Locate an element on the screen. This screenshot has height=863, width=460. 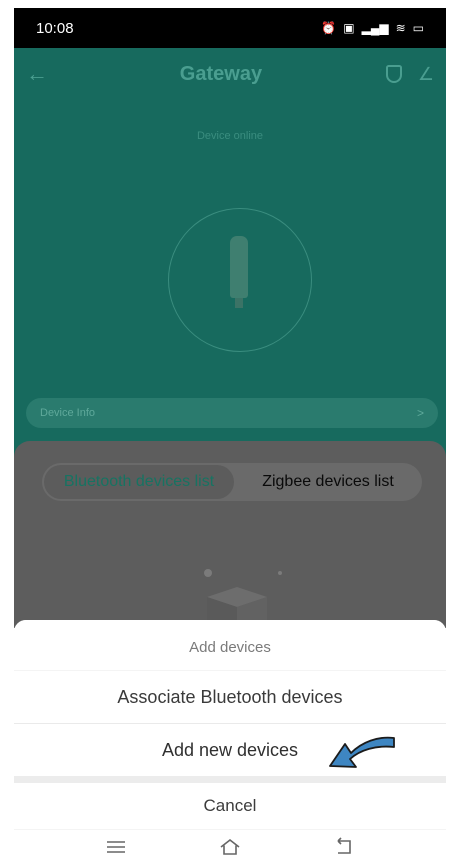
back-arrow-icon: ← is located at coordinates (41, 74).